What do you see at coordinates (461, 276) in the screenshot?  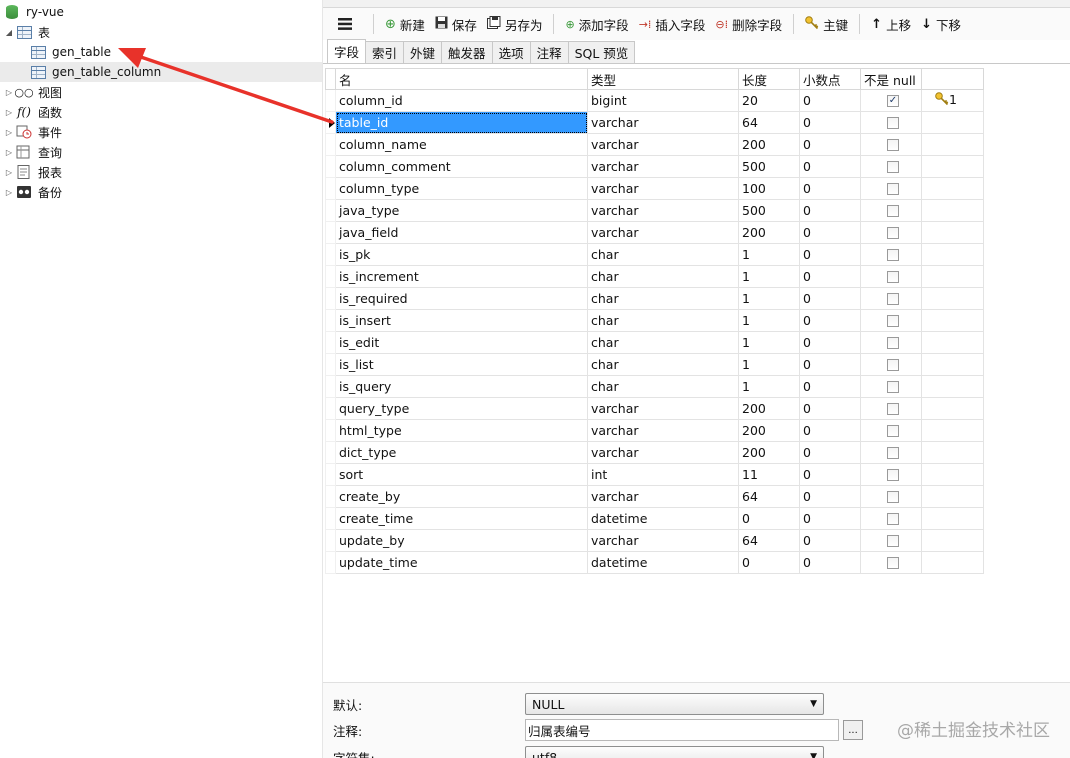 I see `field-name-cell: is_increment` at bounding box center [461, 276].